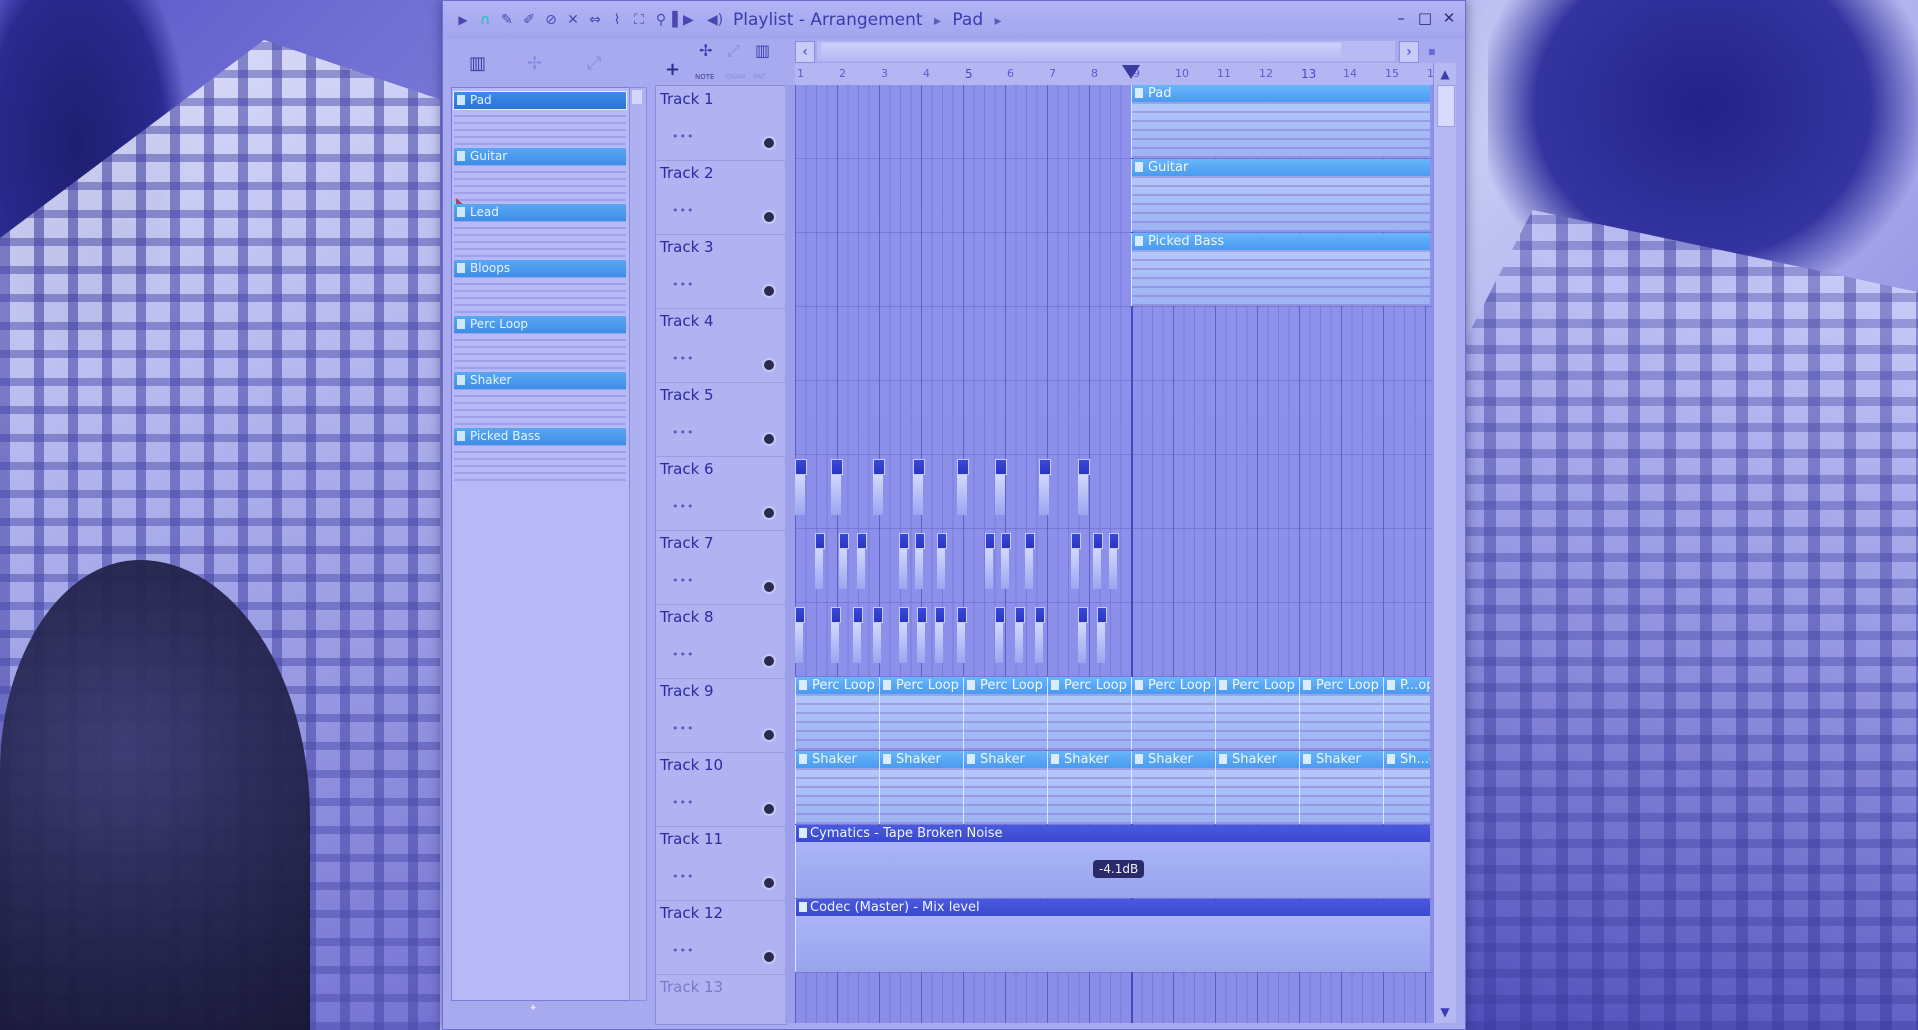 The width and height of the screenshot is (1918, 1030). What do you see at coordinates (721, 999) in the screenshot?
I see `track-header: Track 13` at bounding box center [721, 999].